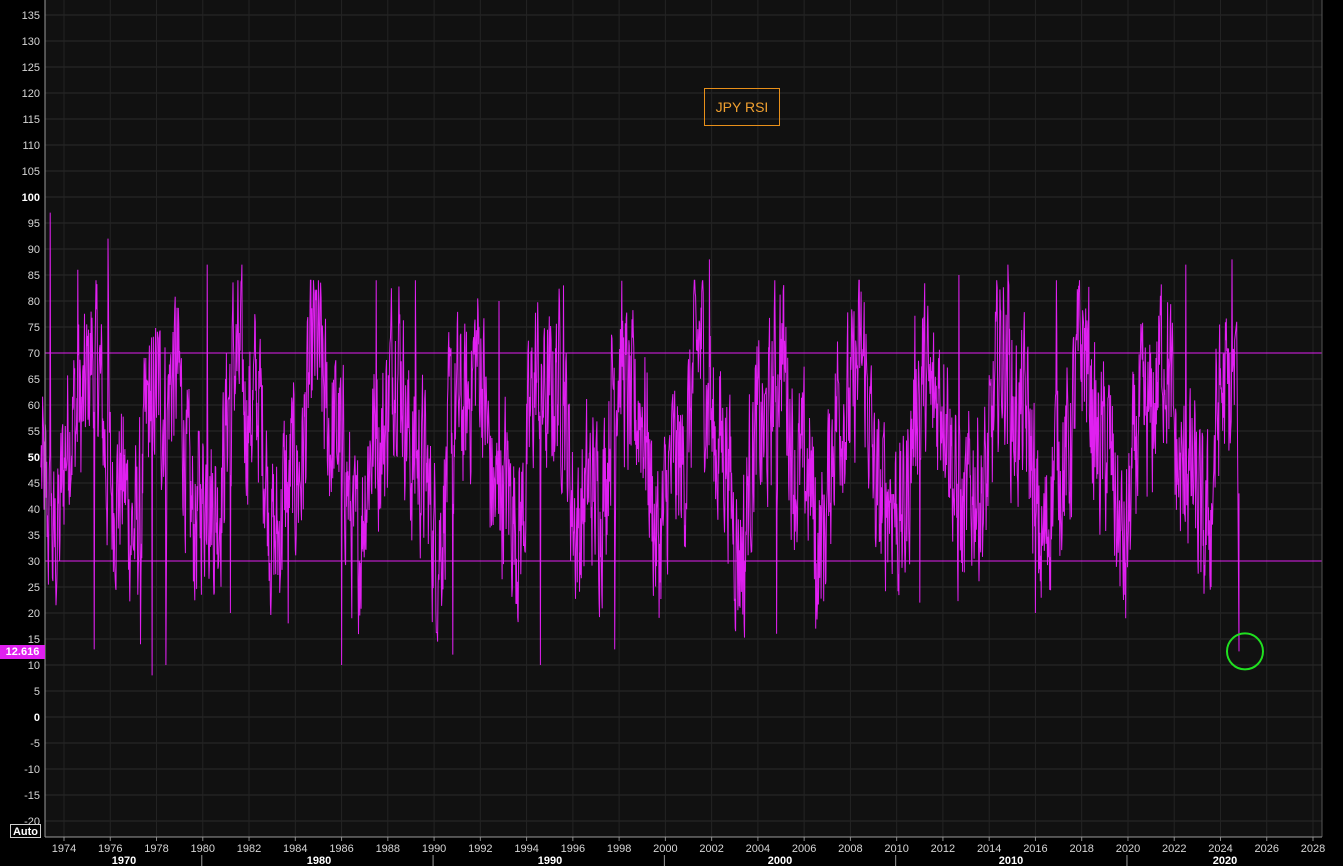 This screenshot has width=1343, height=866. I want to click on x-tick-label: 2010, so click(896, 849).